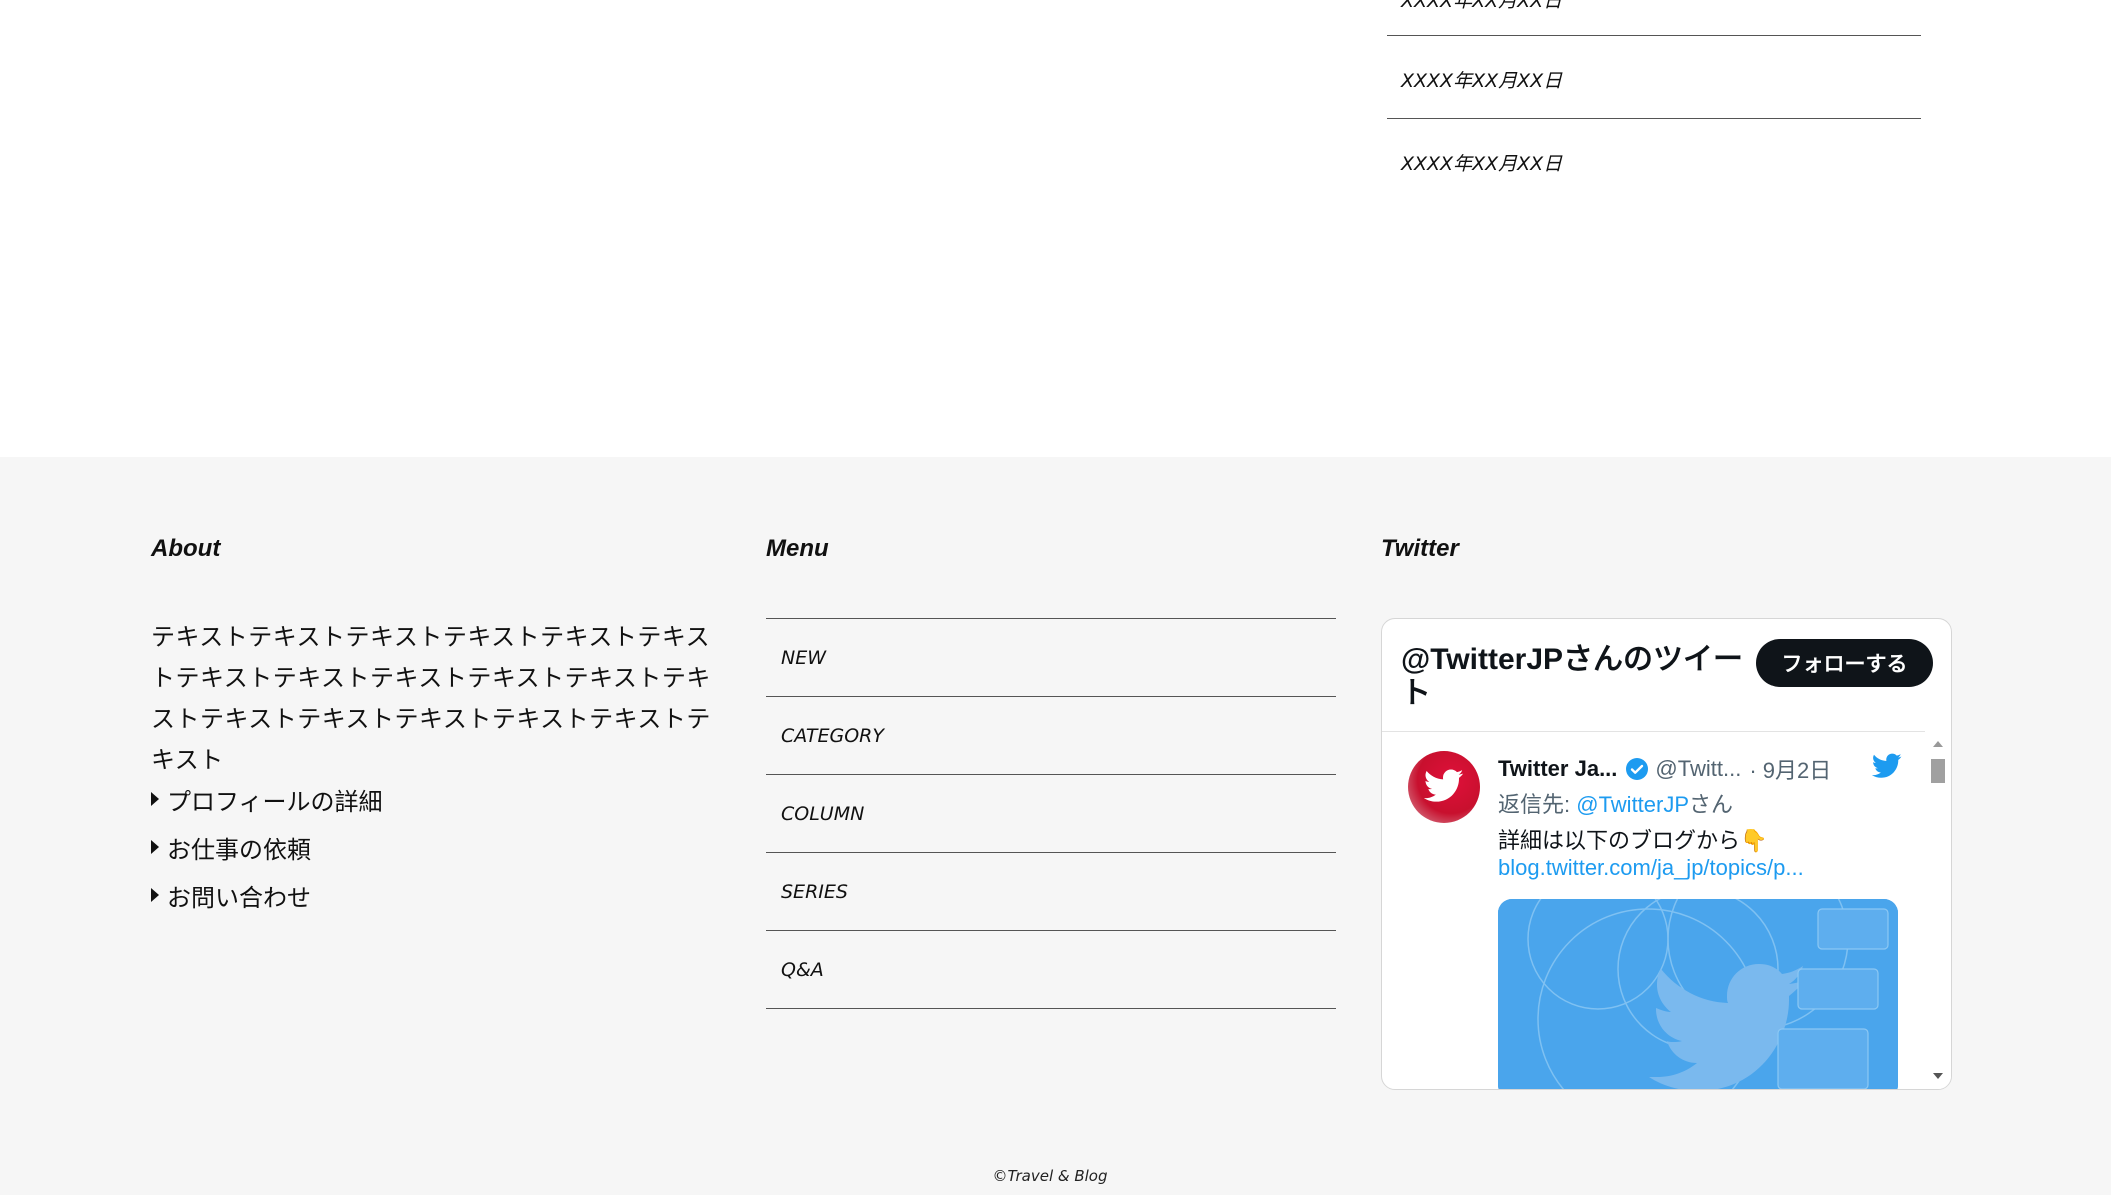 The width and height of the screenshot is (2111, 1195). Describe the element at coordinates (1050, 1176) in the screenshot. I see `copyright: ©Travel & Blog` at that location.